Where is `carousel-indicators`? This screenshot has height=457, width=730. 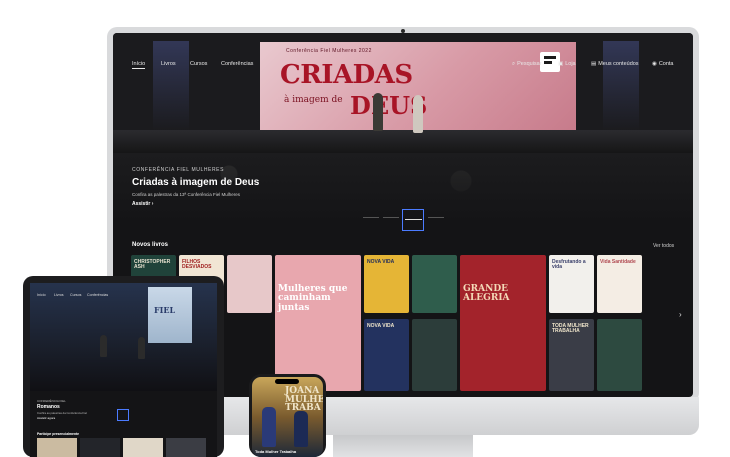 carousel-indicators is located at coordinates (403, 220).